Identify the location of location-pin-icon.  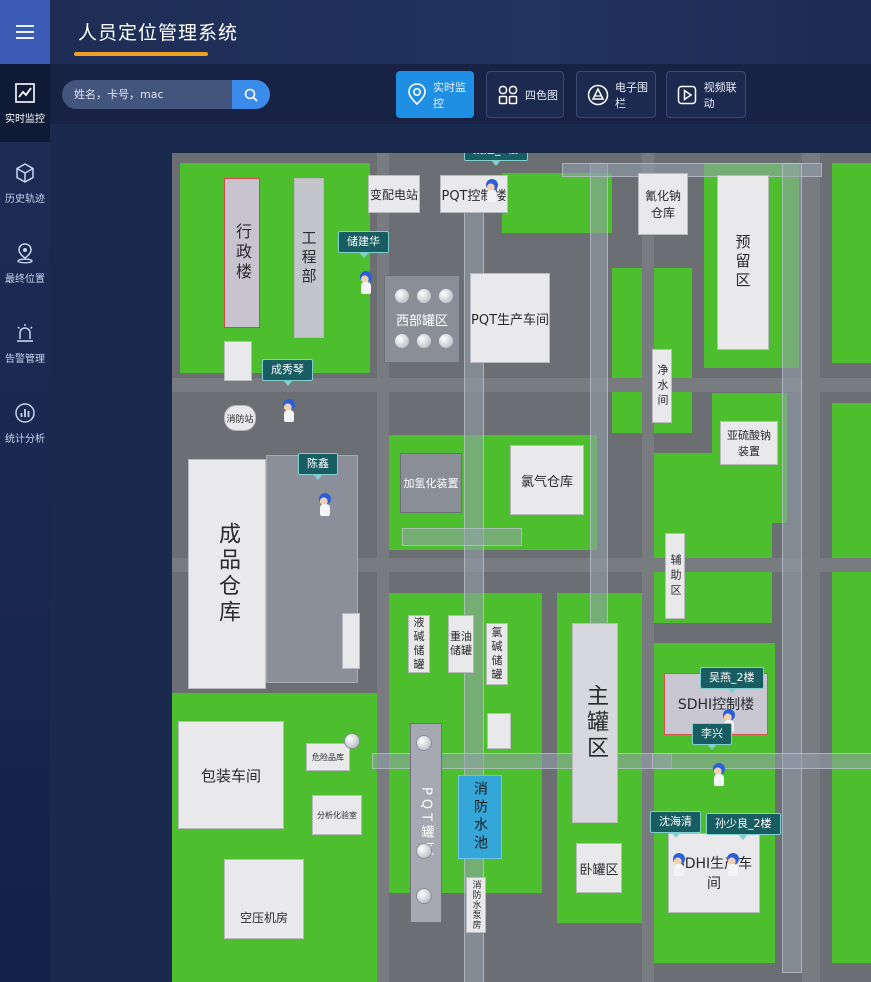
(25, 253).